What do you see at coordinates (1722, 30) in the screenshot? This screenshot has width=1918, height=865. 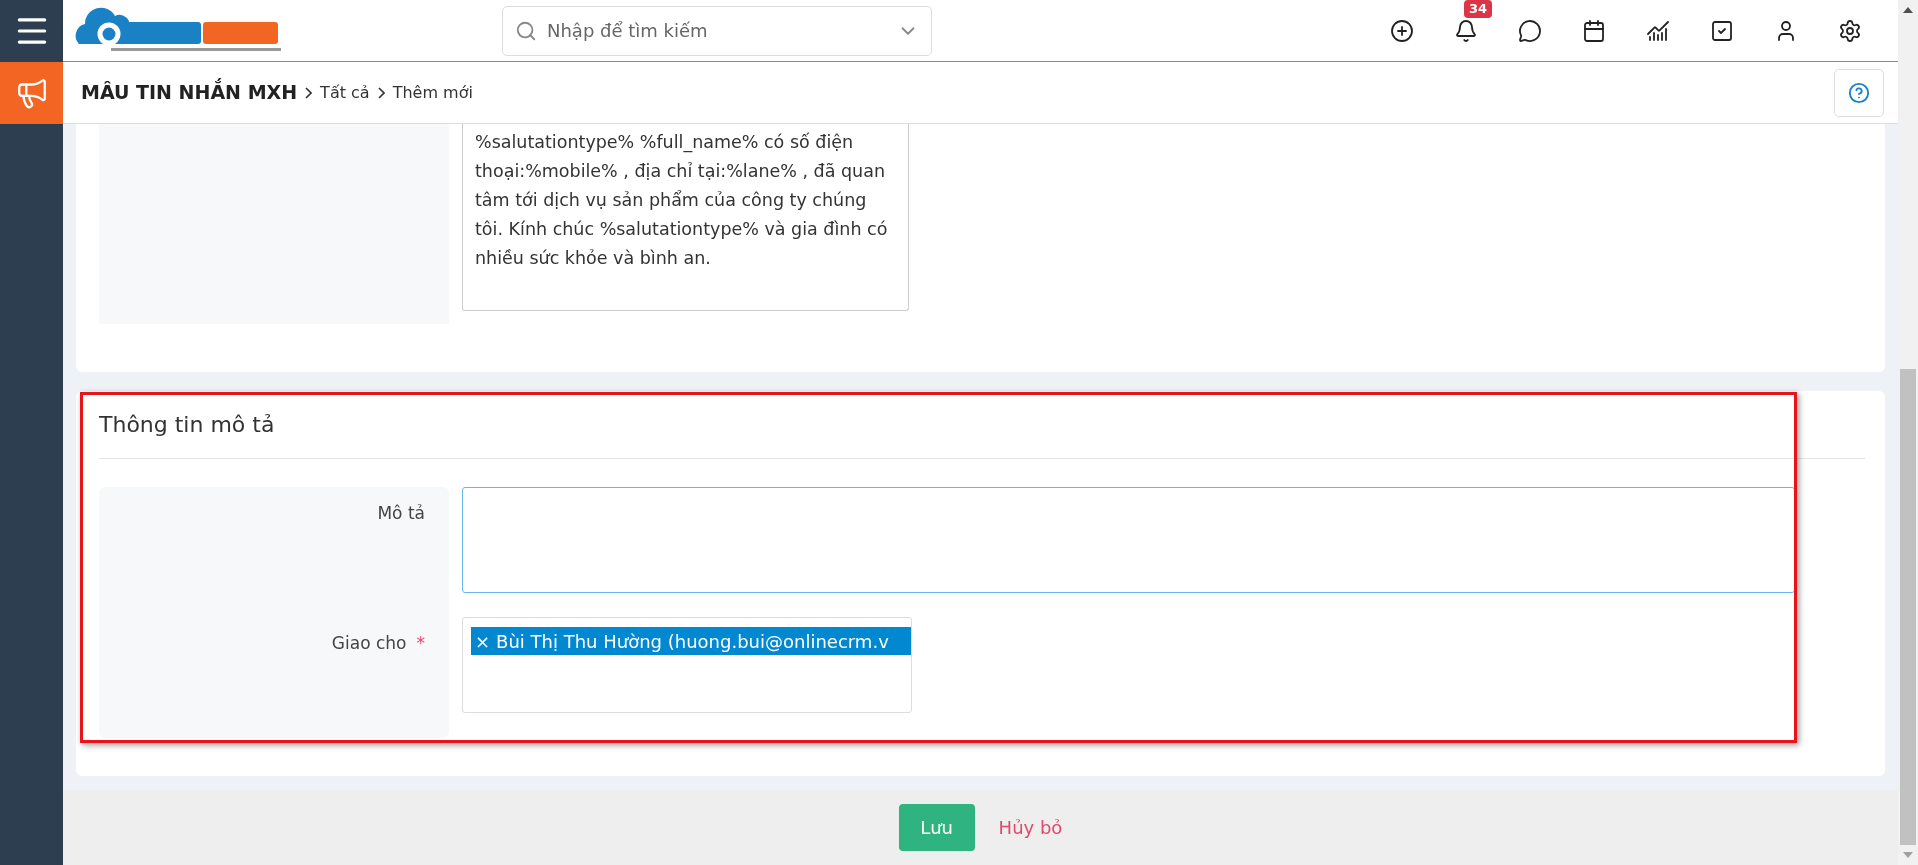 I see `checkbox-icon` at bounding box center [1722, 30].